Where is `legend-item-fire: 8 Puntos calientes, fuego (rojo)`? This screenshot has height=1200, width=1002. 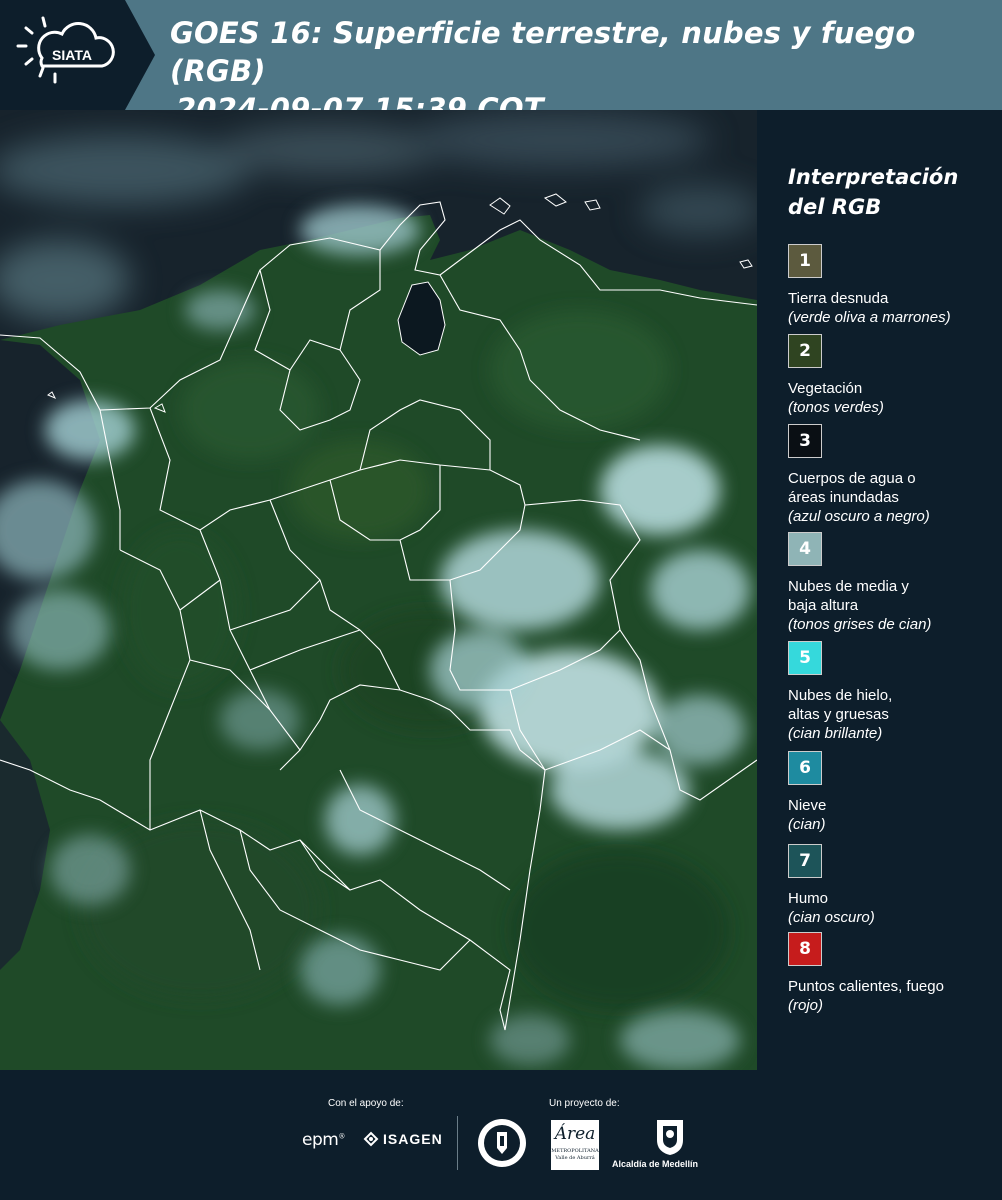 legend-item-fire: 8 Puntos calientes, fuego (rojo) is located at coordinates (893, 973).